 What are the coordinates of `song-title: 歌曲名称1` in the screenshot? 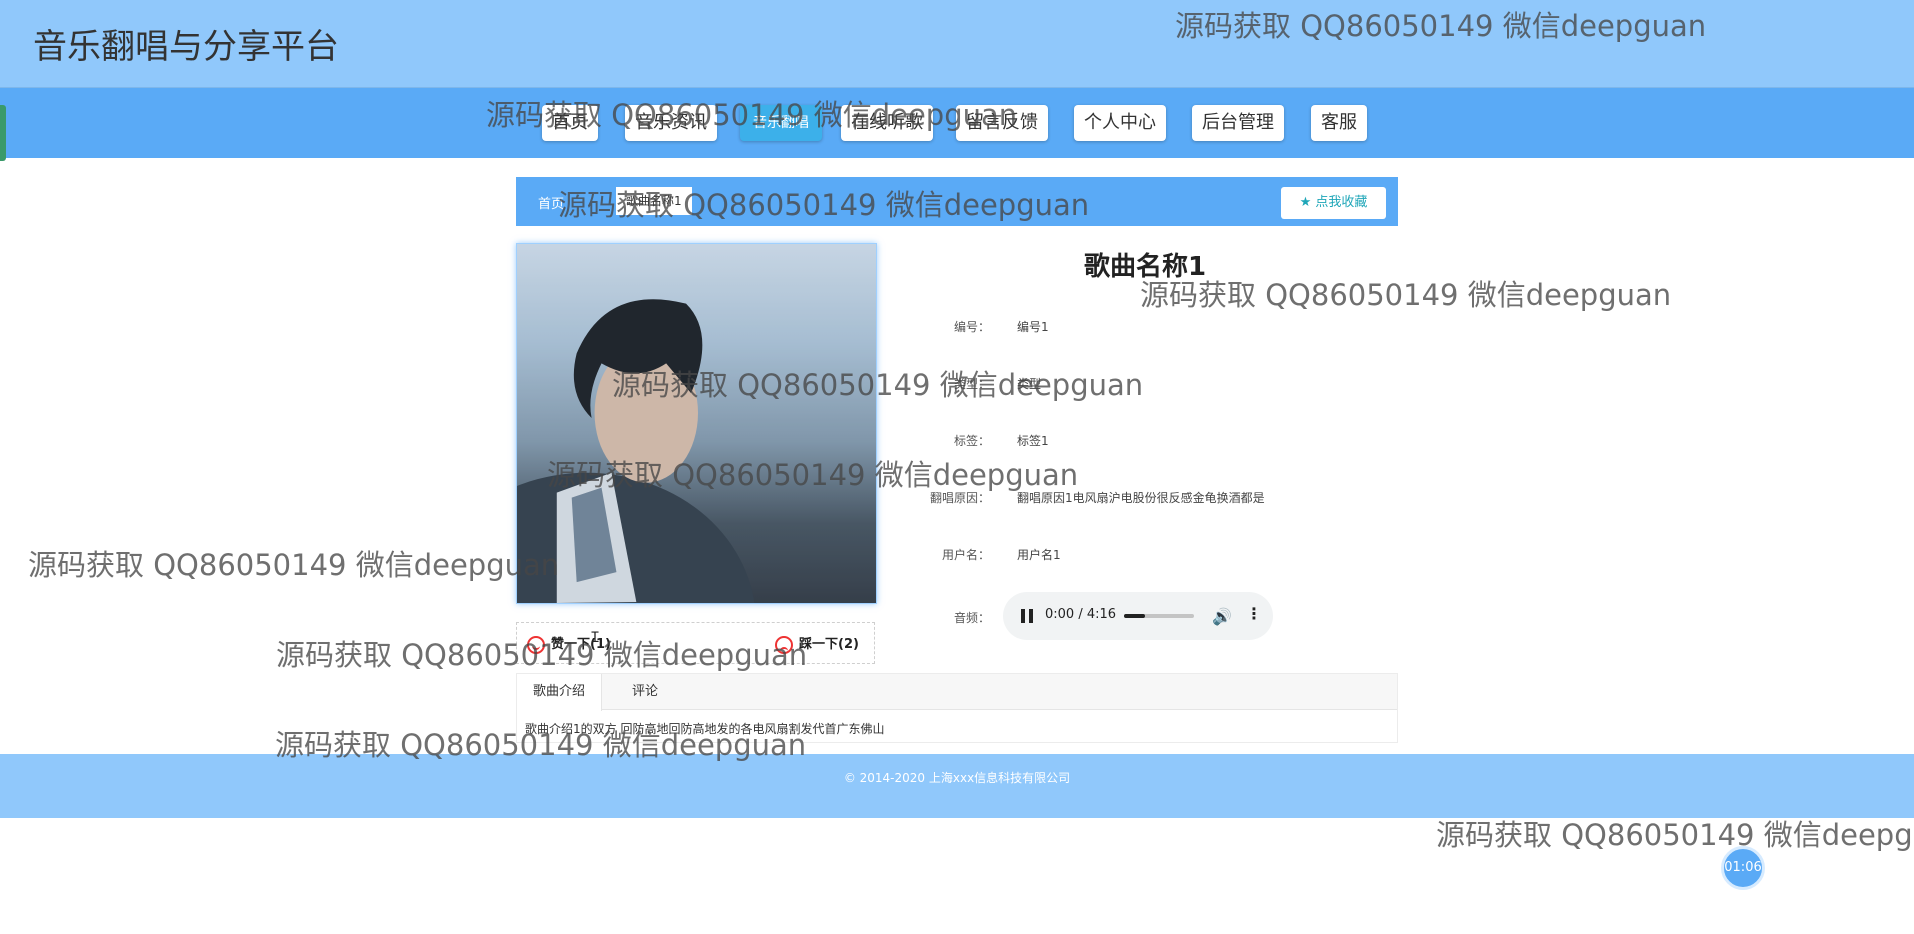 It's located at (1145, 267).